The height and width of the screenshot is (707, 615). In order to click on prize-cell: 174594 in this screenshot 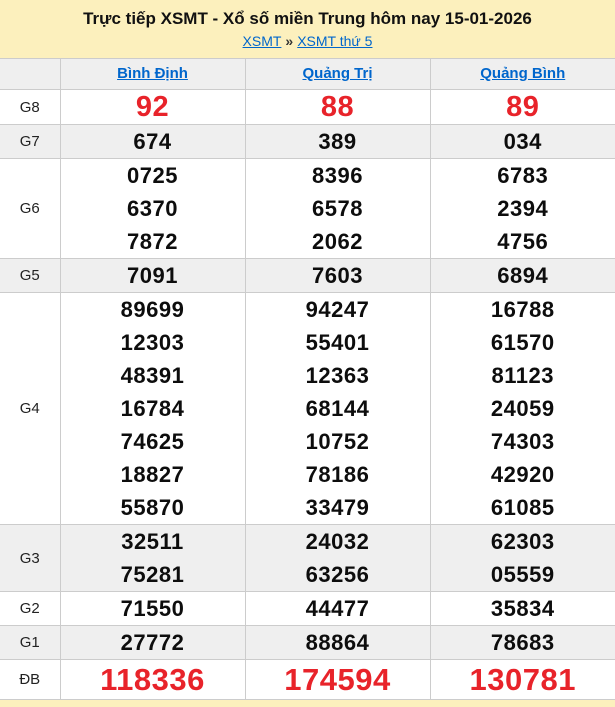, I will do `click(337, 679)`.